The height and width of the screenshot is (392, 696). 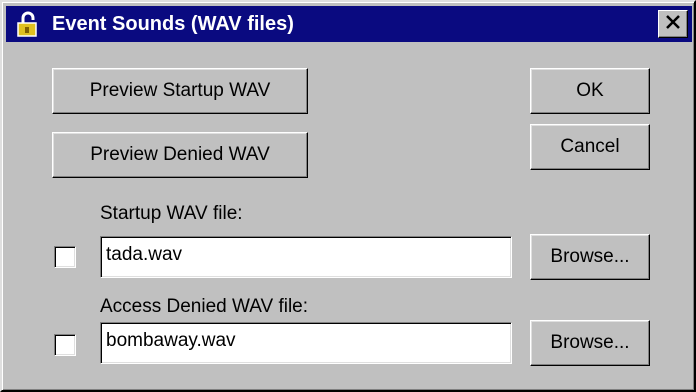 What do you see at coordinates (204, 306) in the screenshot?
I see `access-denied-wav-label: Access Denied WAV file:` at bounding box center [204, 306].